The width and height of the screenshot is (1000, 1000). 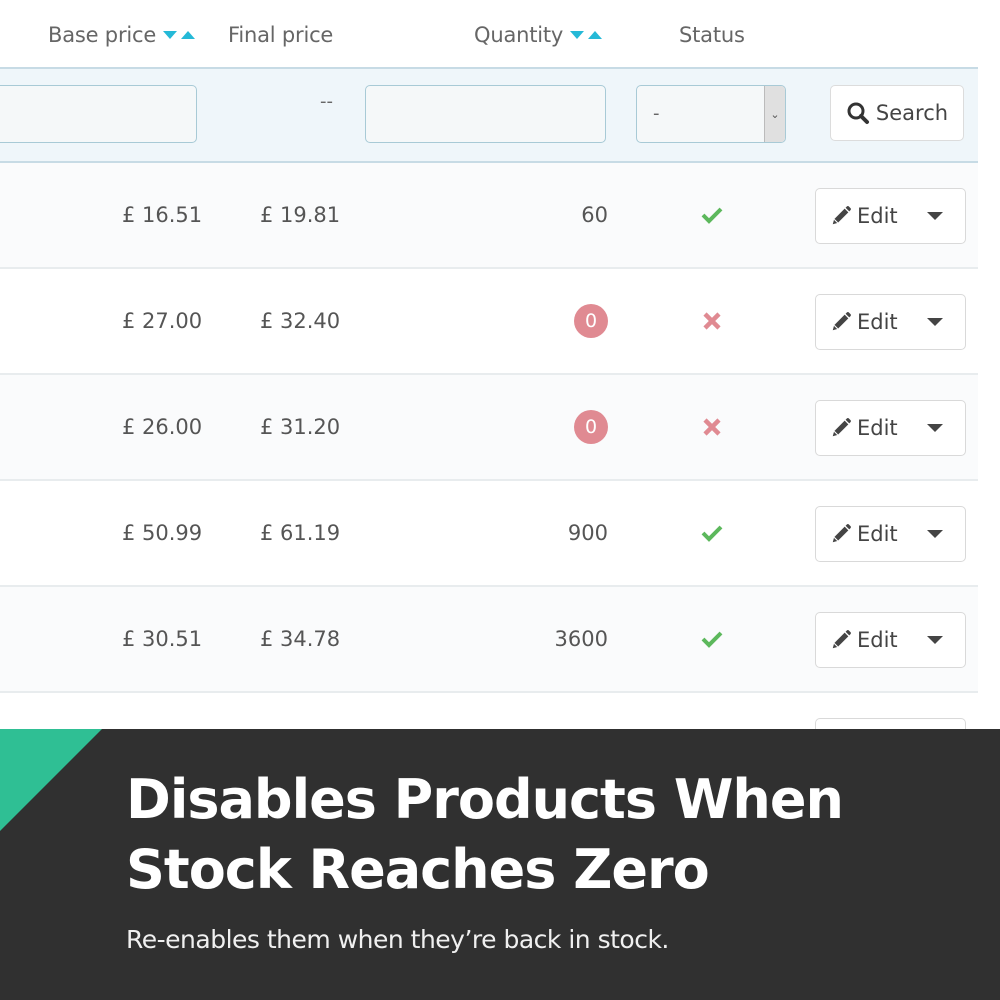 What do you see at coordinates (774, 114) in the screenshot?
I see `chevron-down-icon: ⌄` at bounding box center [774, 114].